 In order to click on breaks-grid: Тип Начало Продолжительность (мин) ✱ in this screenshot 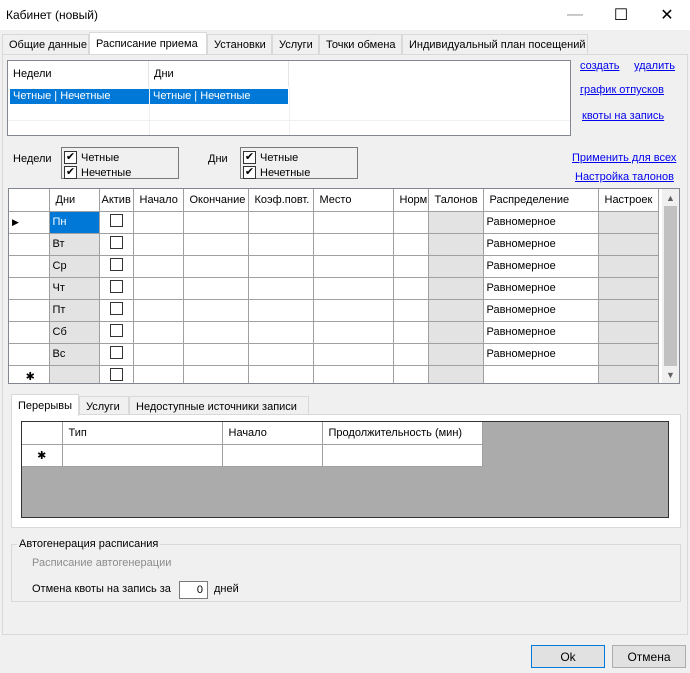, I will do `click(345, 469)`.